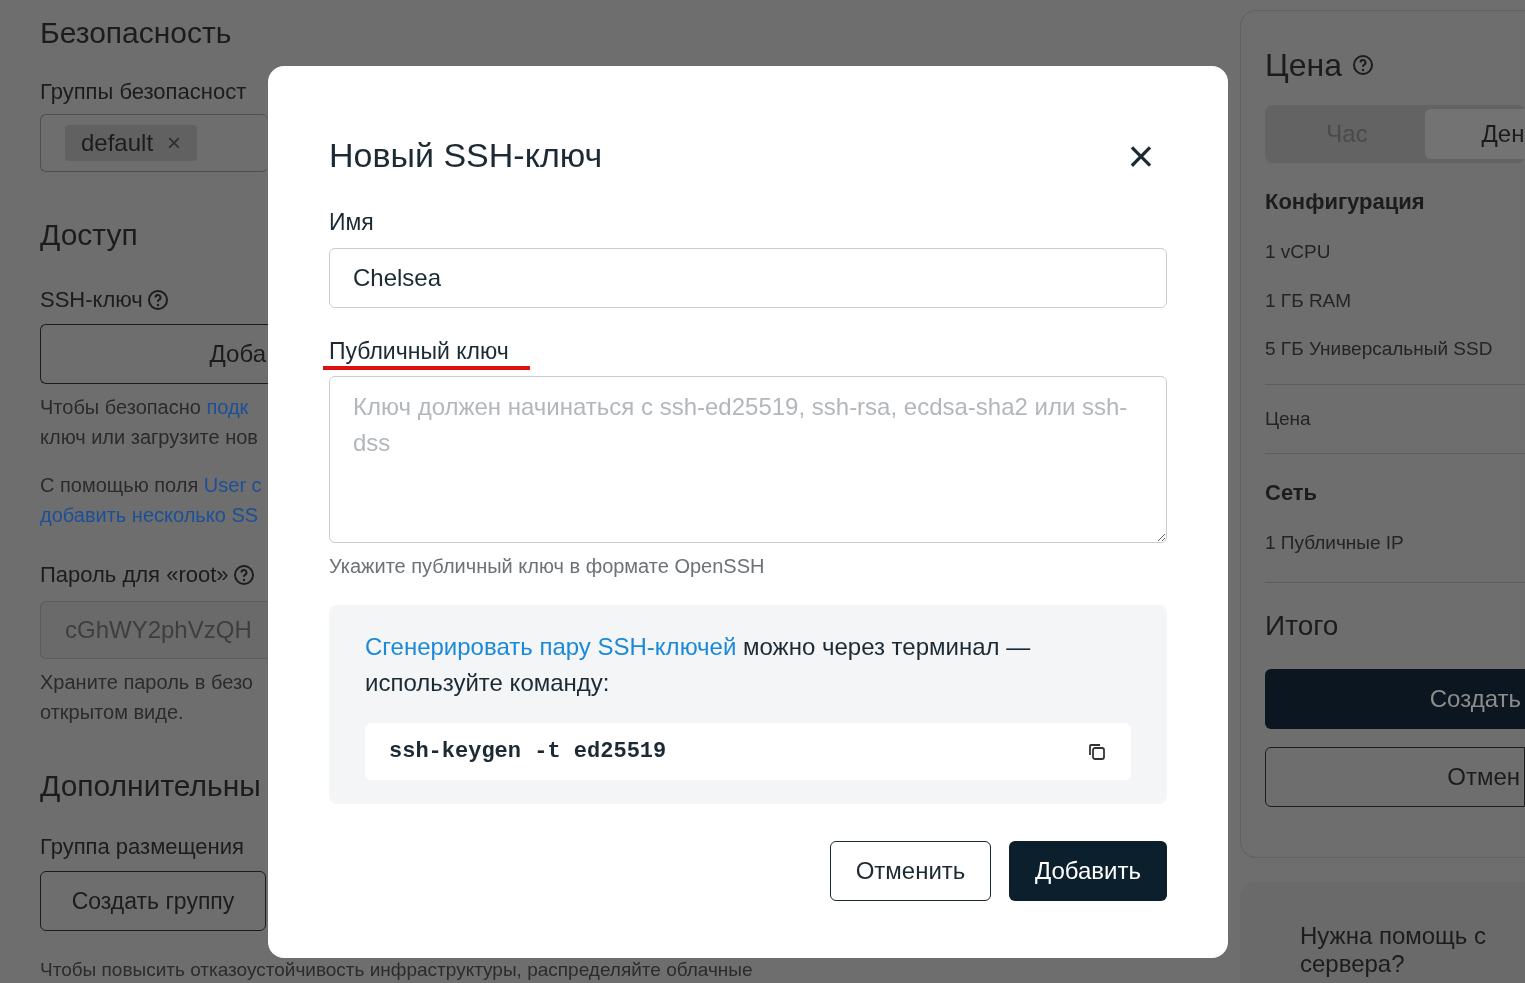 This screenshot has width=1525, height=983. Describe the element at coordinates (117, 143) in the screenshot. I see `tag-label: default` at that location.